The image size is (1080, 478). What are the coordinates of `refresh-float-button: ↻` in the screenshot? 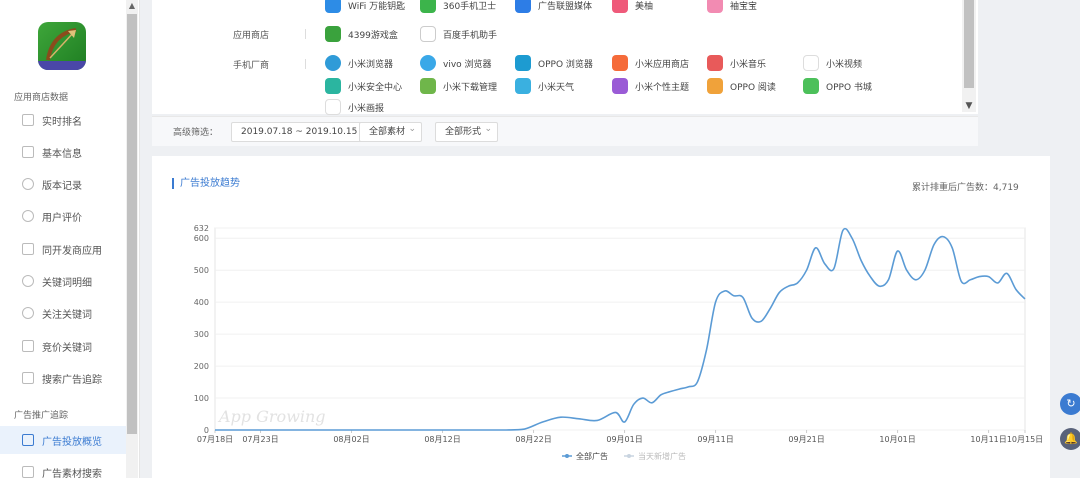 It's located at (1070, 404).